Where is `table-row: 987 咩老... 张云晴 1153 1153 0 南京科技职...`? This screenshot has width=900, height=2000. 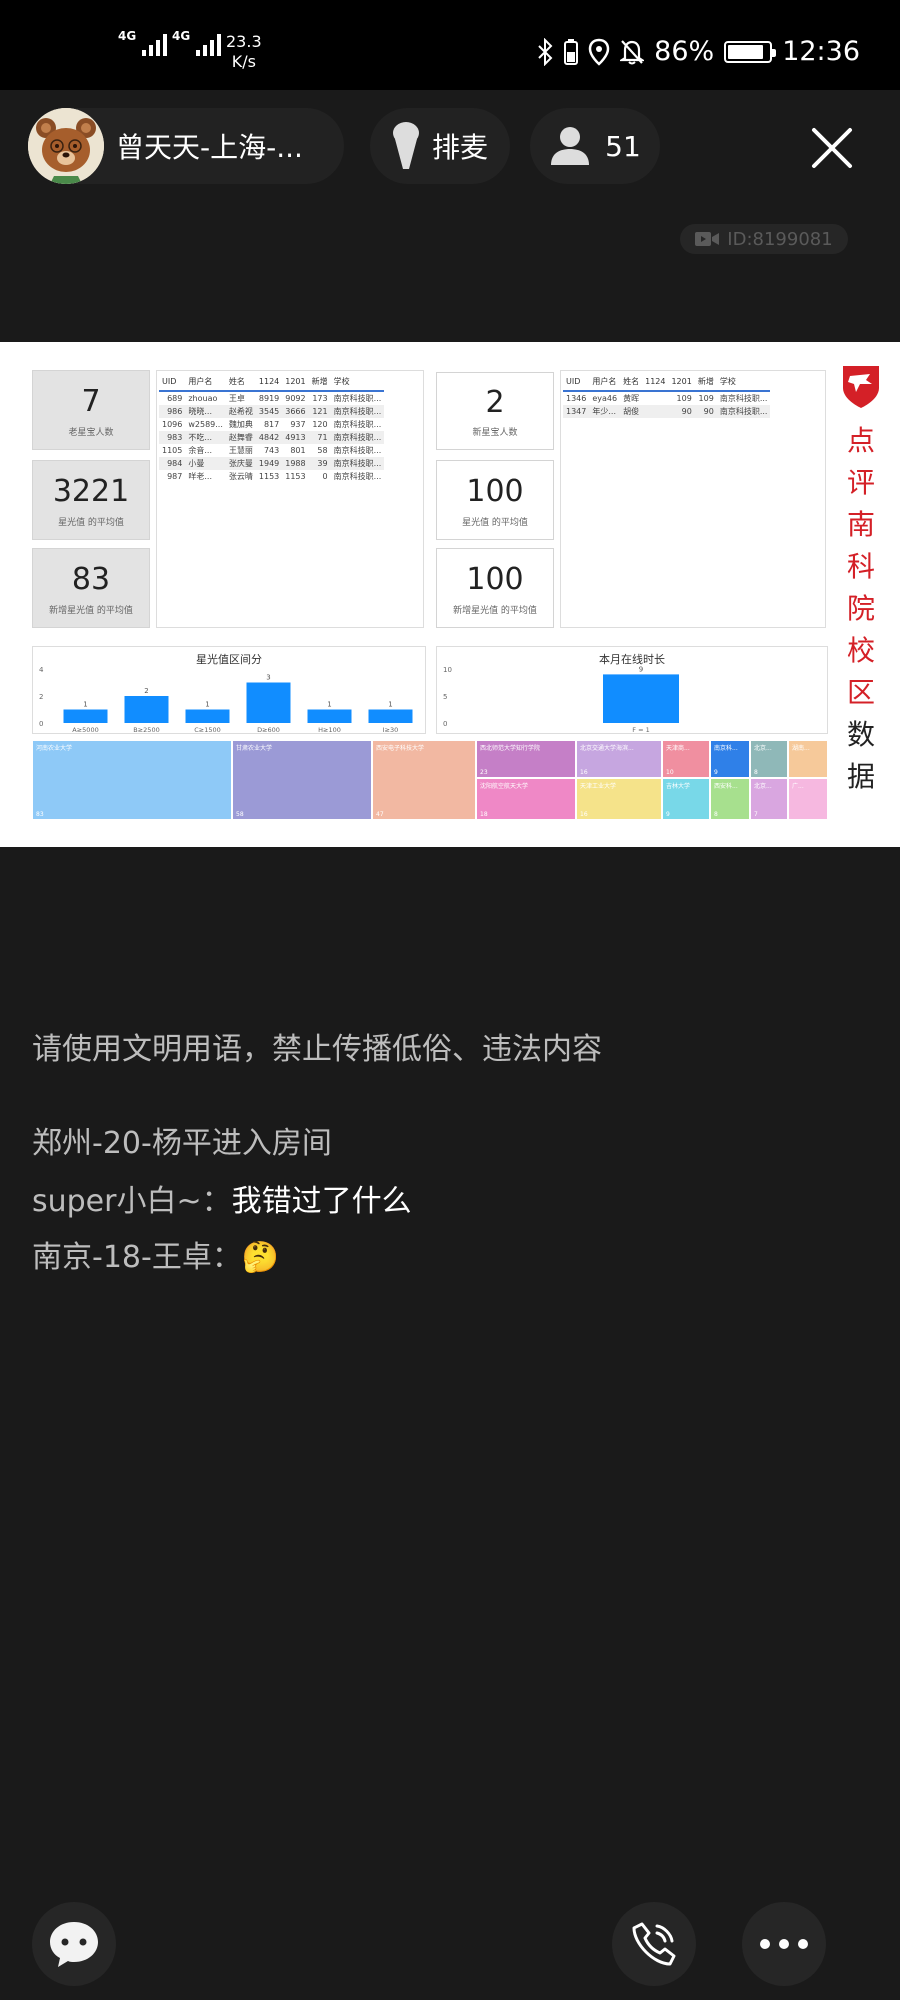
table-row: 987 咩老... 张云晴 1153 1153 0 南京科技职... is located at coordinates (271, 476).